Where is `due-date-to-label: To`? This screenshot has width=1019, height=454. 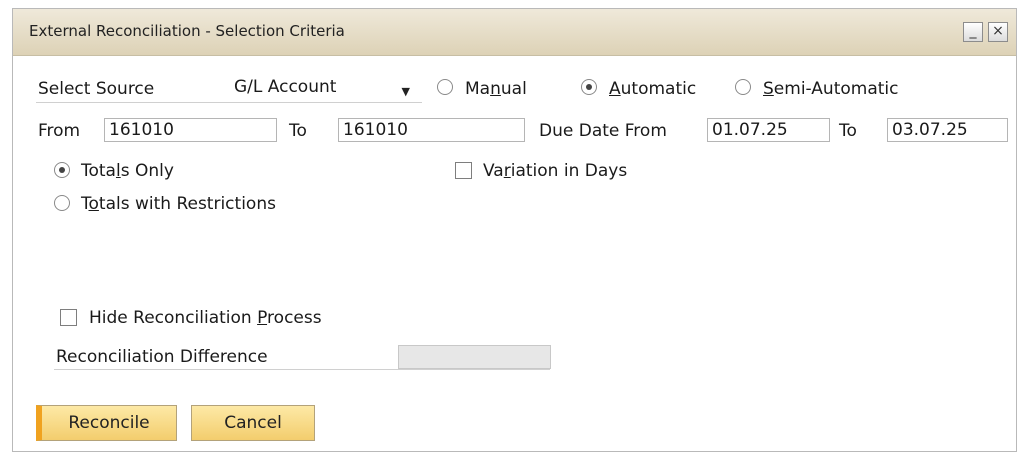
due-date-to-label: To is located at coordinates (848, 131).